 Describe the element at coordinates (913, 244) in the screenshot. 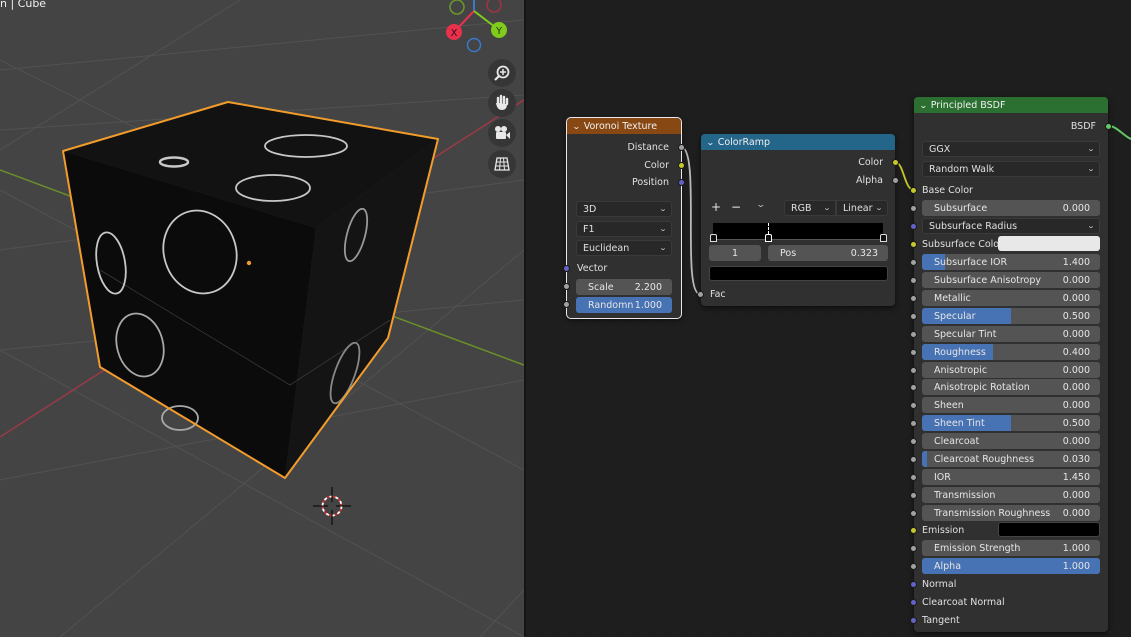

I see `socket-subsurface-color` at that location.